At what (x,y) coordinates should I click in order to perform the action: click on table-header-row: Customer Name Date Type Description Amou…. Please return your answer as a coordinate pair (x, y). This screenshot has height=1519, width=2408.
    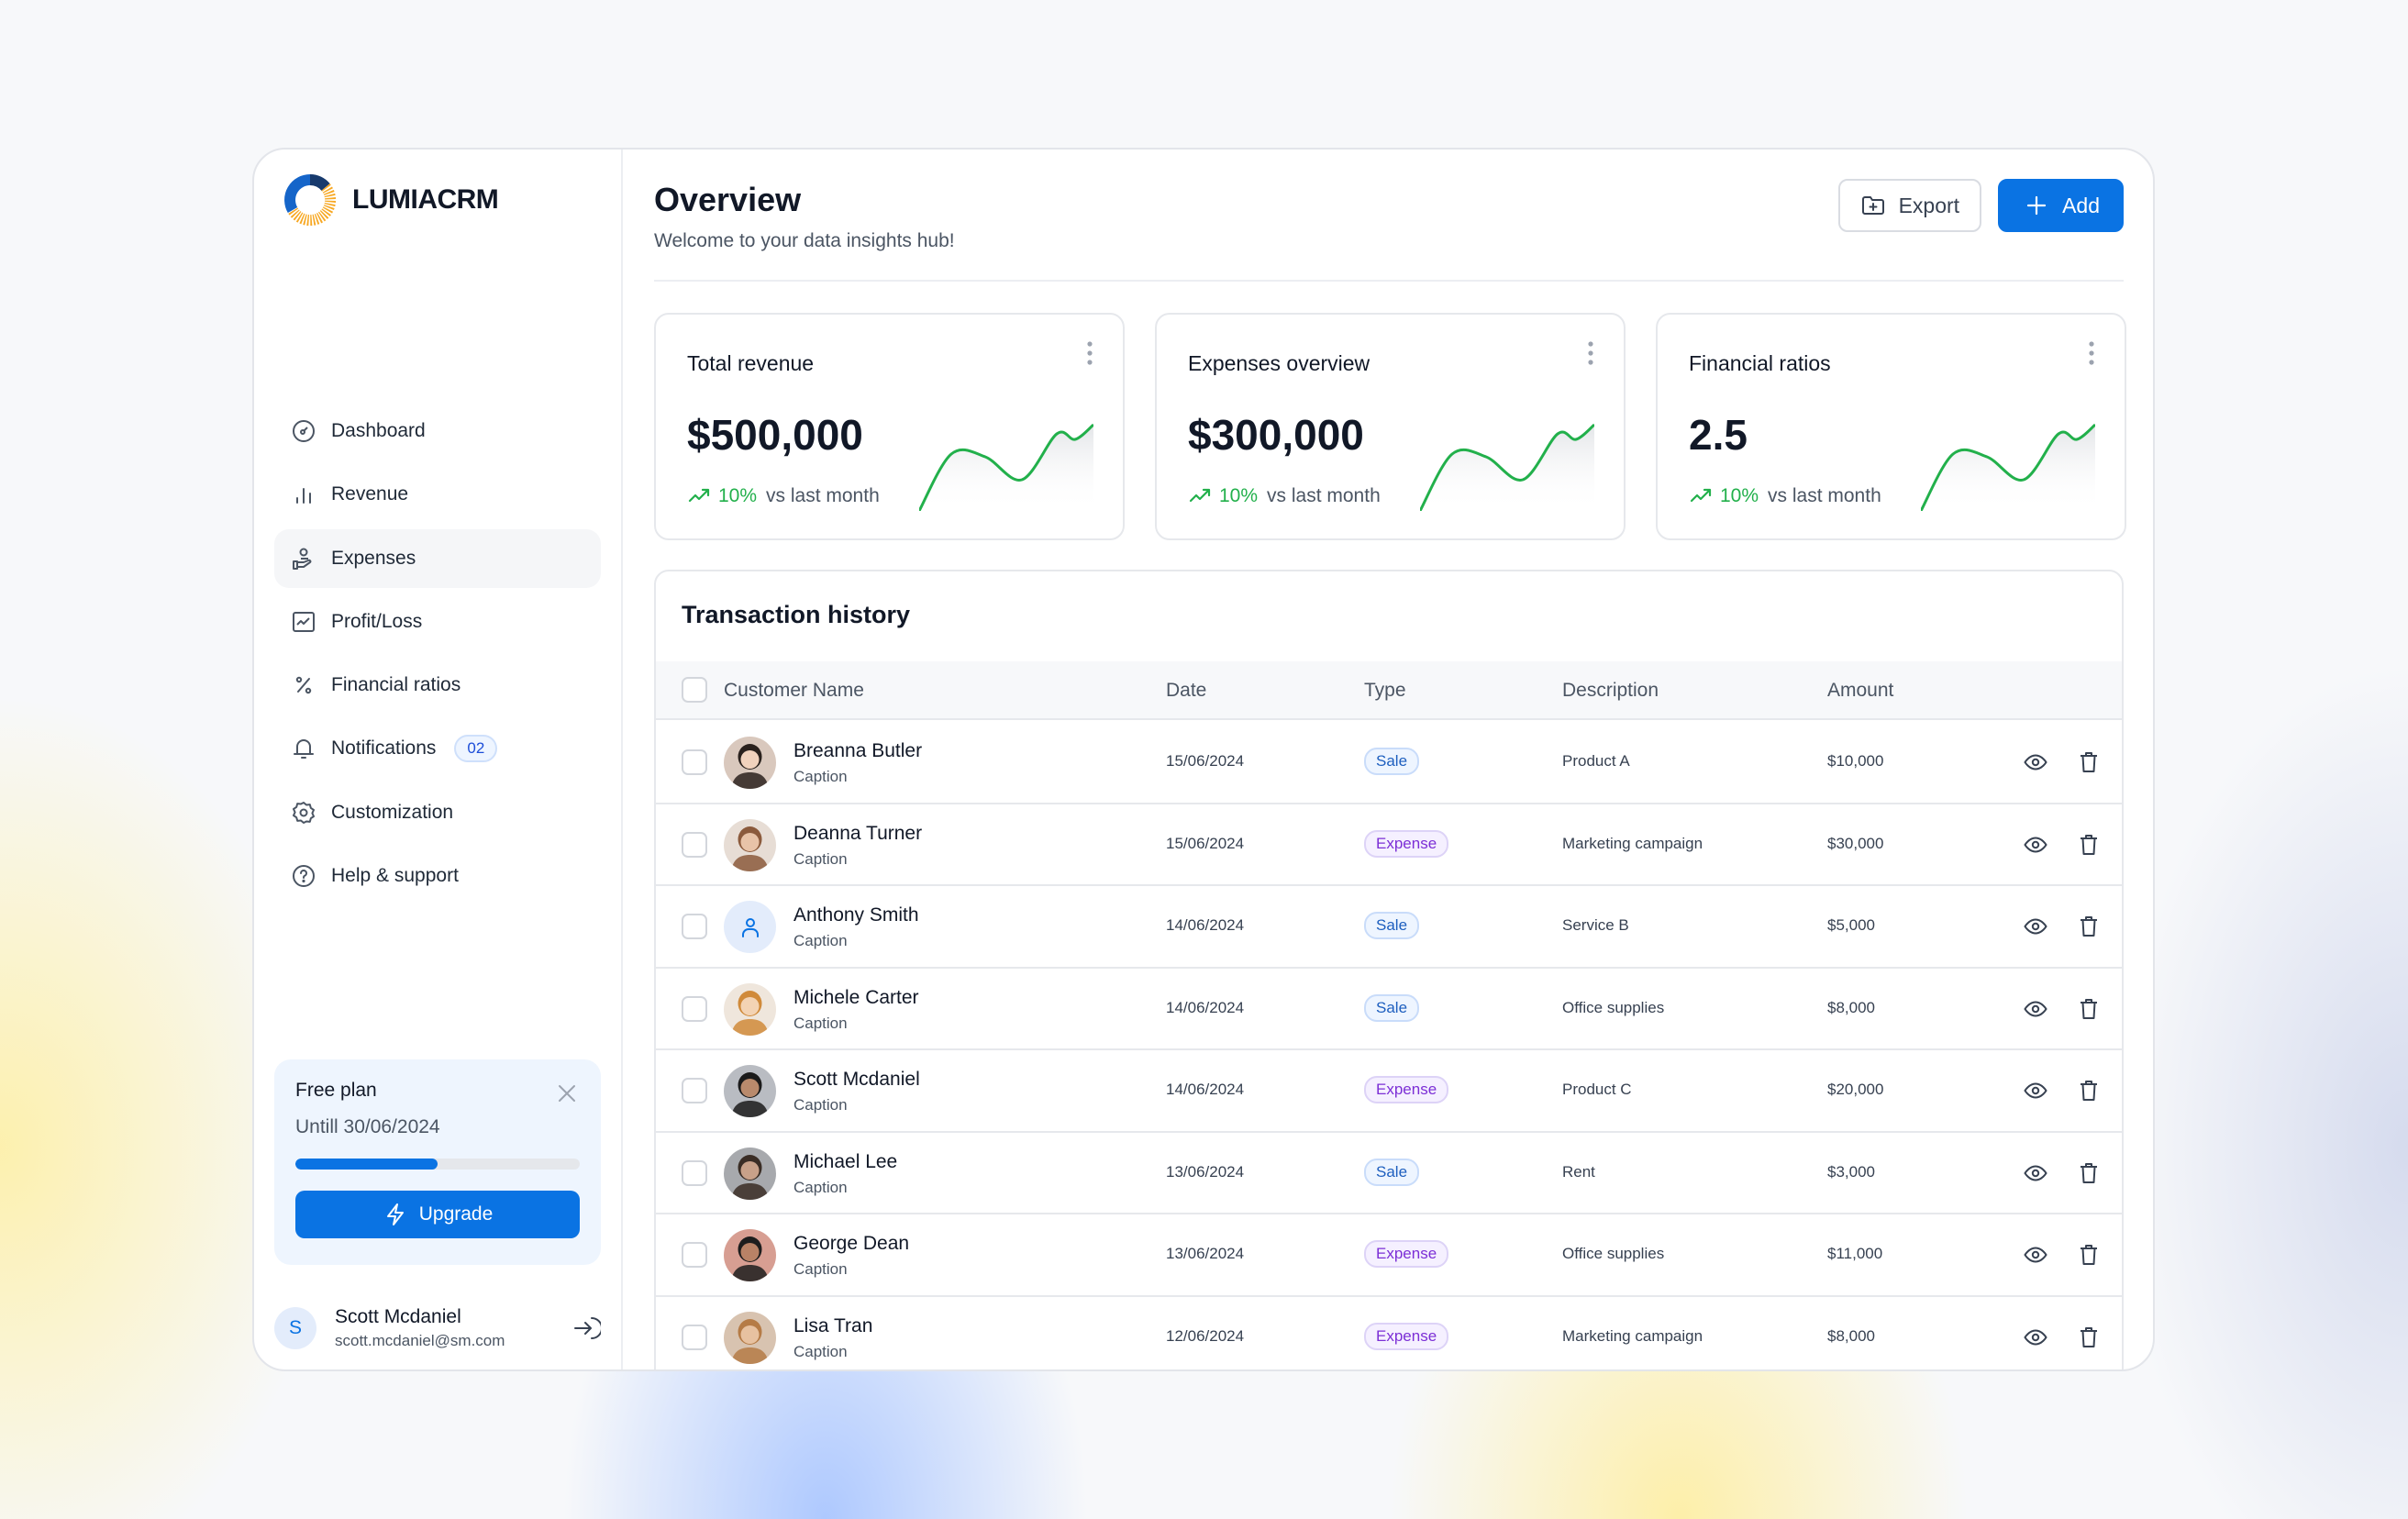
    Looking at the image, I should click on (1389, 690).